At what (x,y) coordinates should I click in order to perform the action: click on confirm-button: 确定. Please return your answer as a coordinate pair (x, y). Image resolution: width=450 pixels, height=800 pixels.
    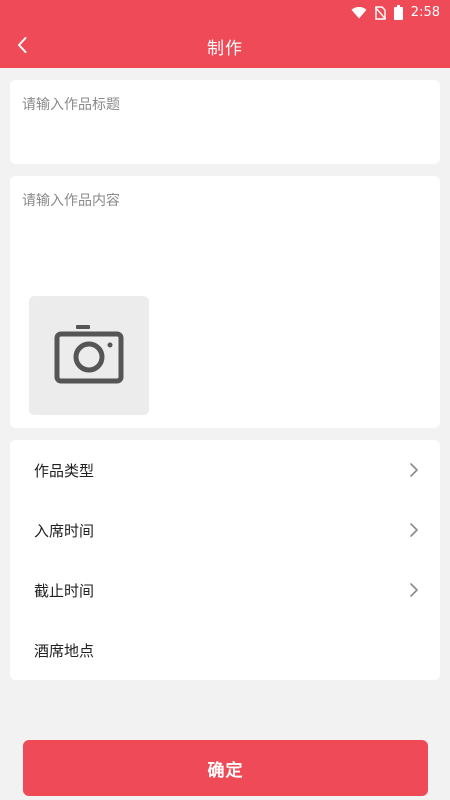
    Looking at the image, I should click on (225, 768).